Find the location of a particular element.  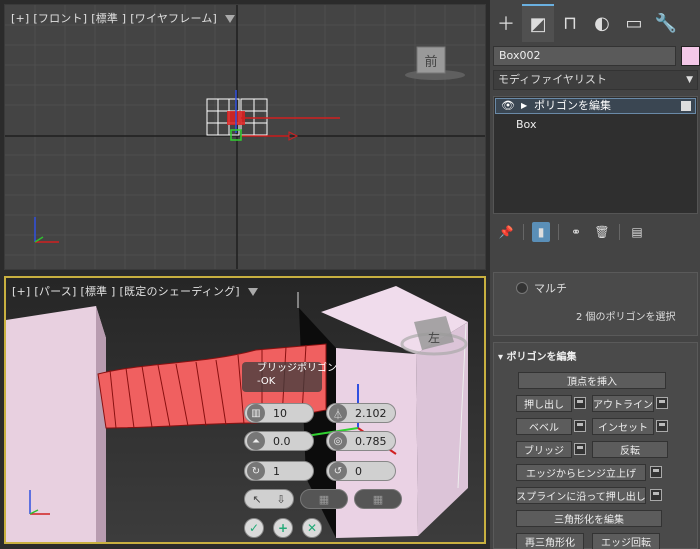

taper-icon: ⏃ is located at coordinates (338, 413).